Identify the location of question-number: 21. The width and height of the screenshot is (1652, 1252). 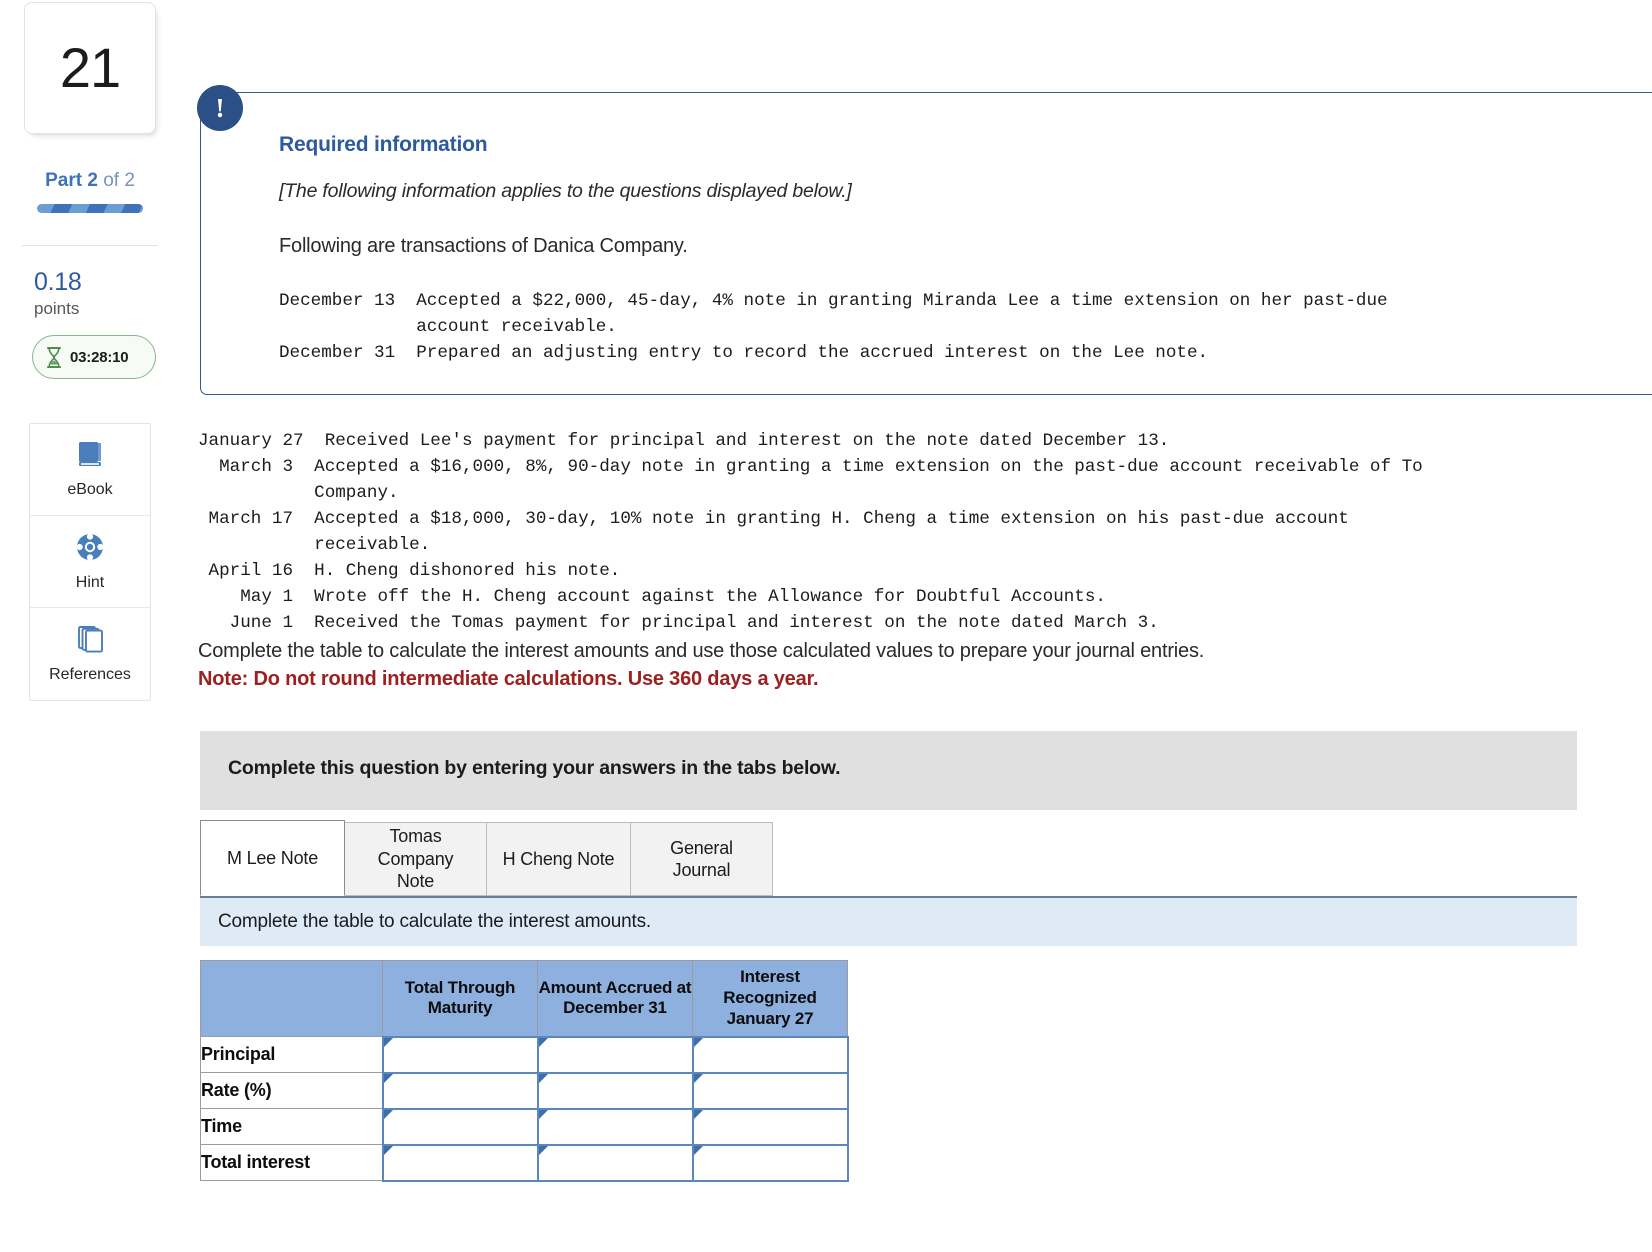
(90, 67).